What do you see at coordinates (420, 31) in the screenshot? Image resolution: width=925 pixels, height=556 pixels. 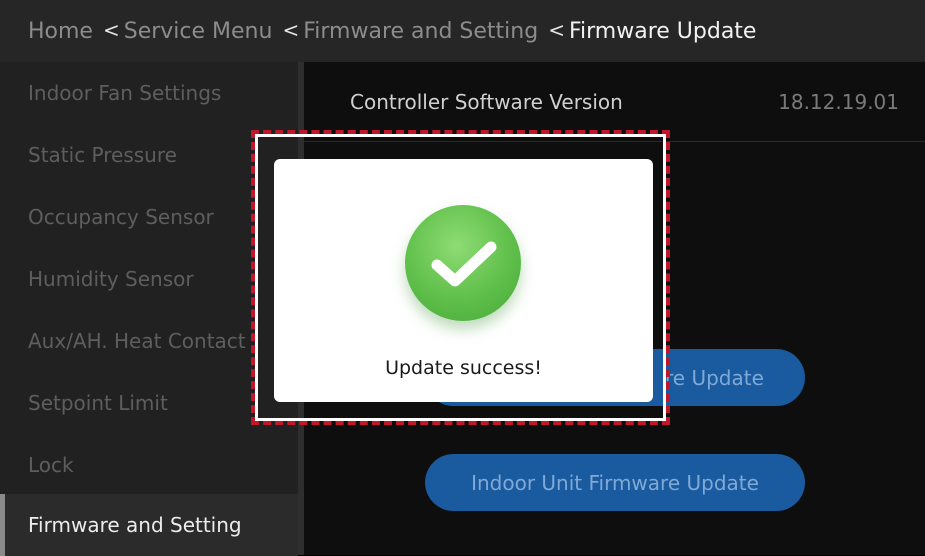 I see `breadcrumb-firmware-and-setting: Firmware and Setting` at bounding box center [420, 31].